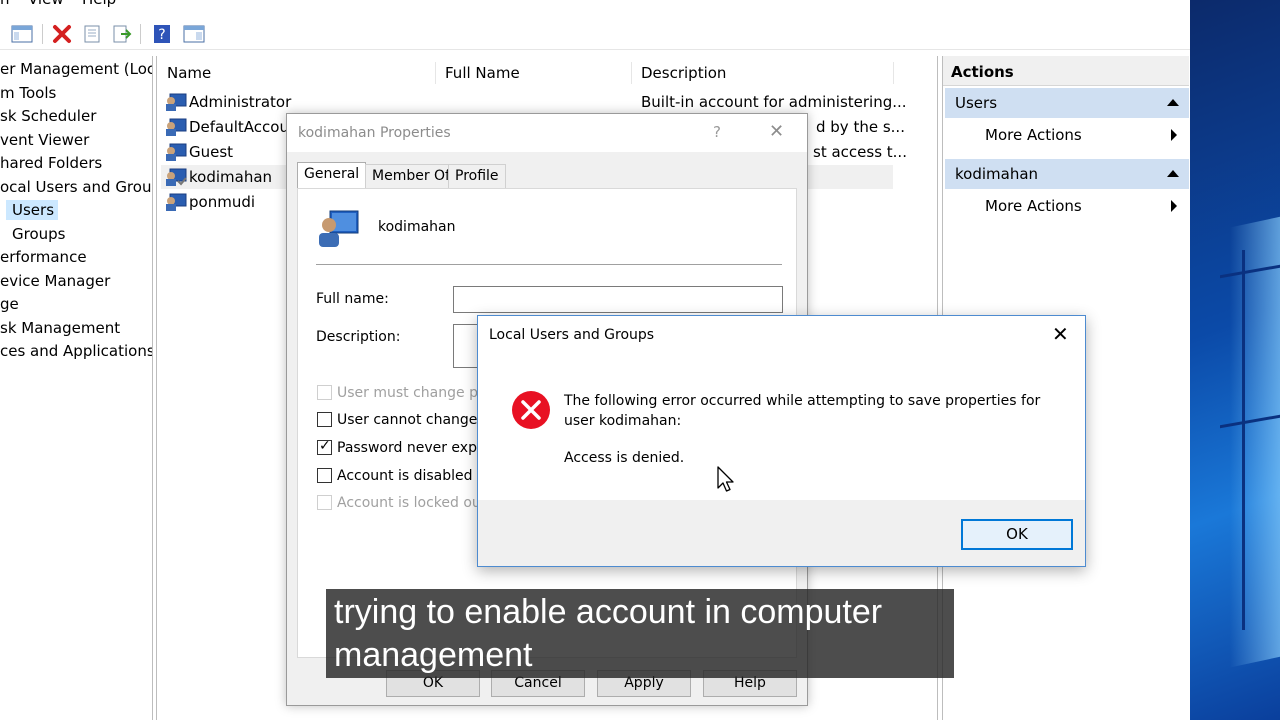 The image size is (1280, 720). I want to click on tree-item-shared-folders: hared Folders, so click(51, 163).